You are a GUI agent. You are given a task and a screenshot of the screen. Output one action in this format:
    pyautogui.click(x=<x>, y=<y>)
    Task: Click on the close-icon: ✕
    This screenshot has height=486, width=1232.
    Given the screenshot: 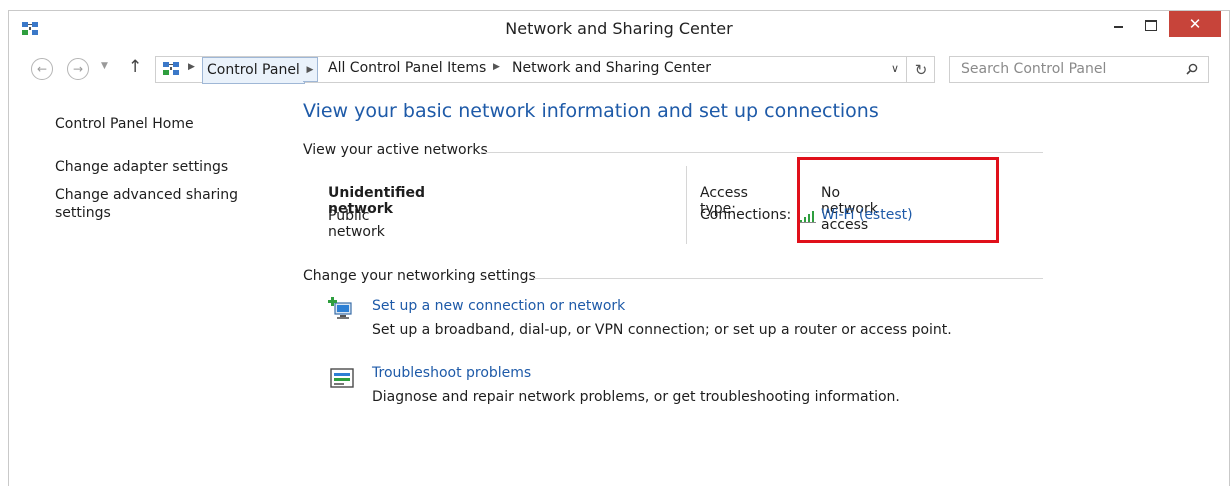 What is the action you would take?
    pyautogui.click(x=1195, y=24)
    